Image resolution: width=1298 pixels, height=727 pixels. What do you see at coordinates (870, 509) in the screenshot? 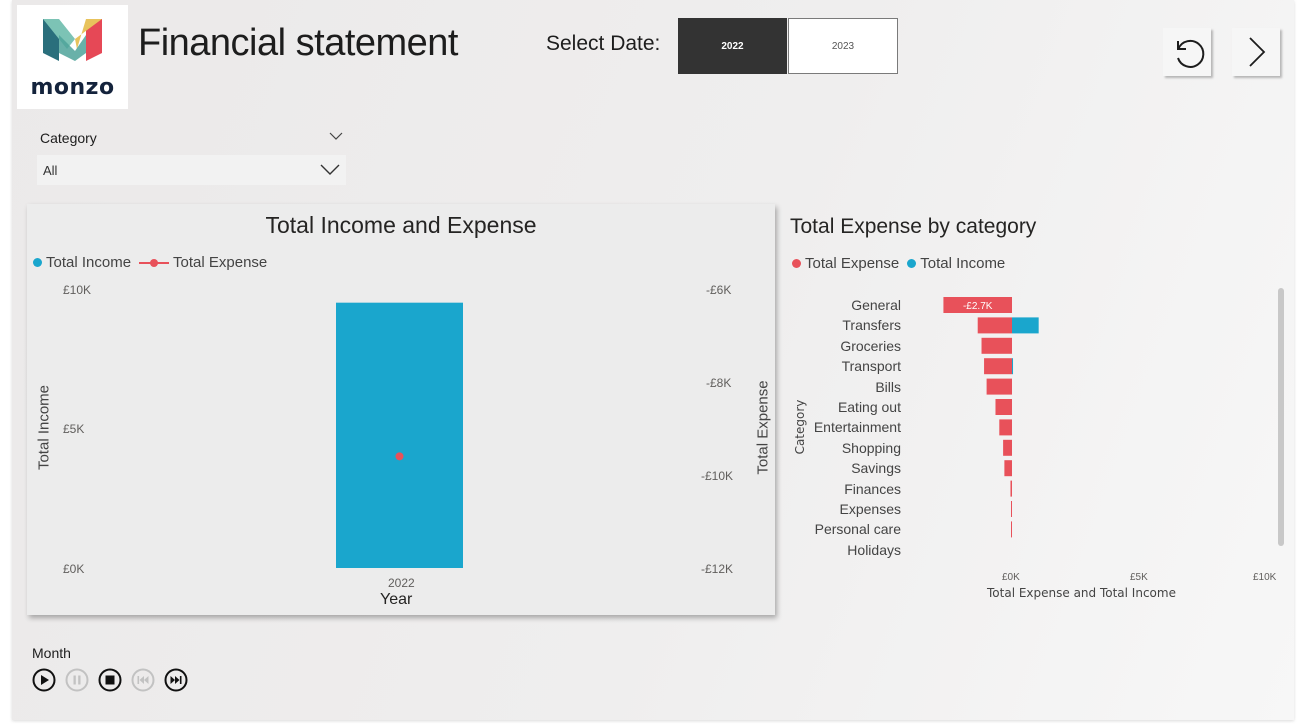
I see `category-label: Expenses` at bounding box center [870, 509].